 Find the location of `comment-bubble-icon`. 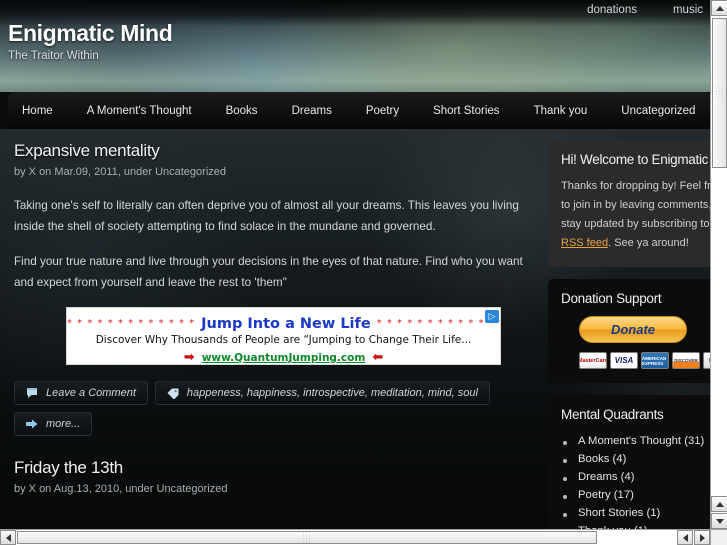

comment-bubble-icon is located at coordinates (32, 393).